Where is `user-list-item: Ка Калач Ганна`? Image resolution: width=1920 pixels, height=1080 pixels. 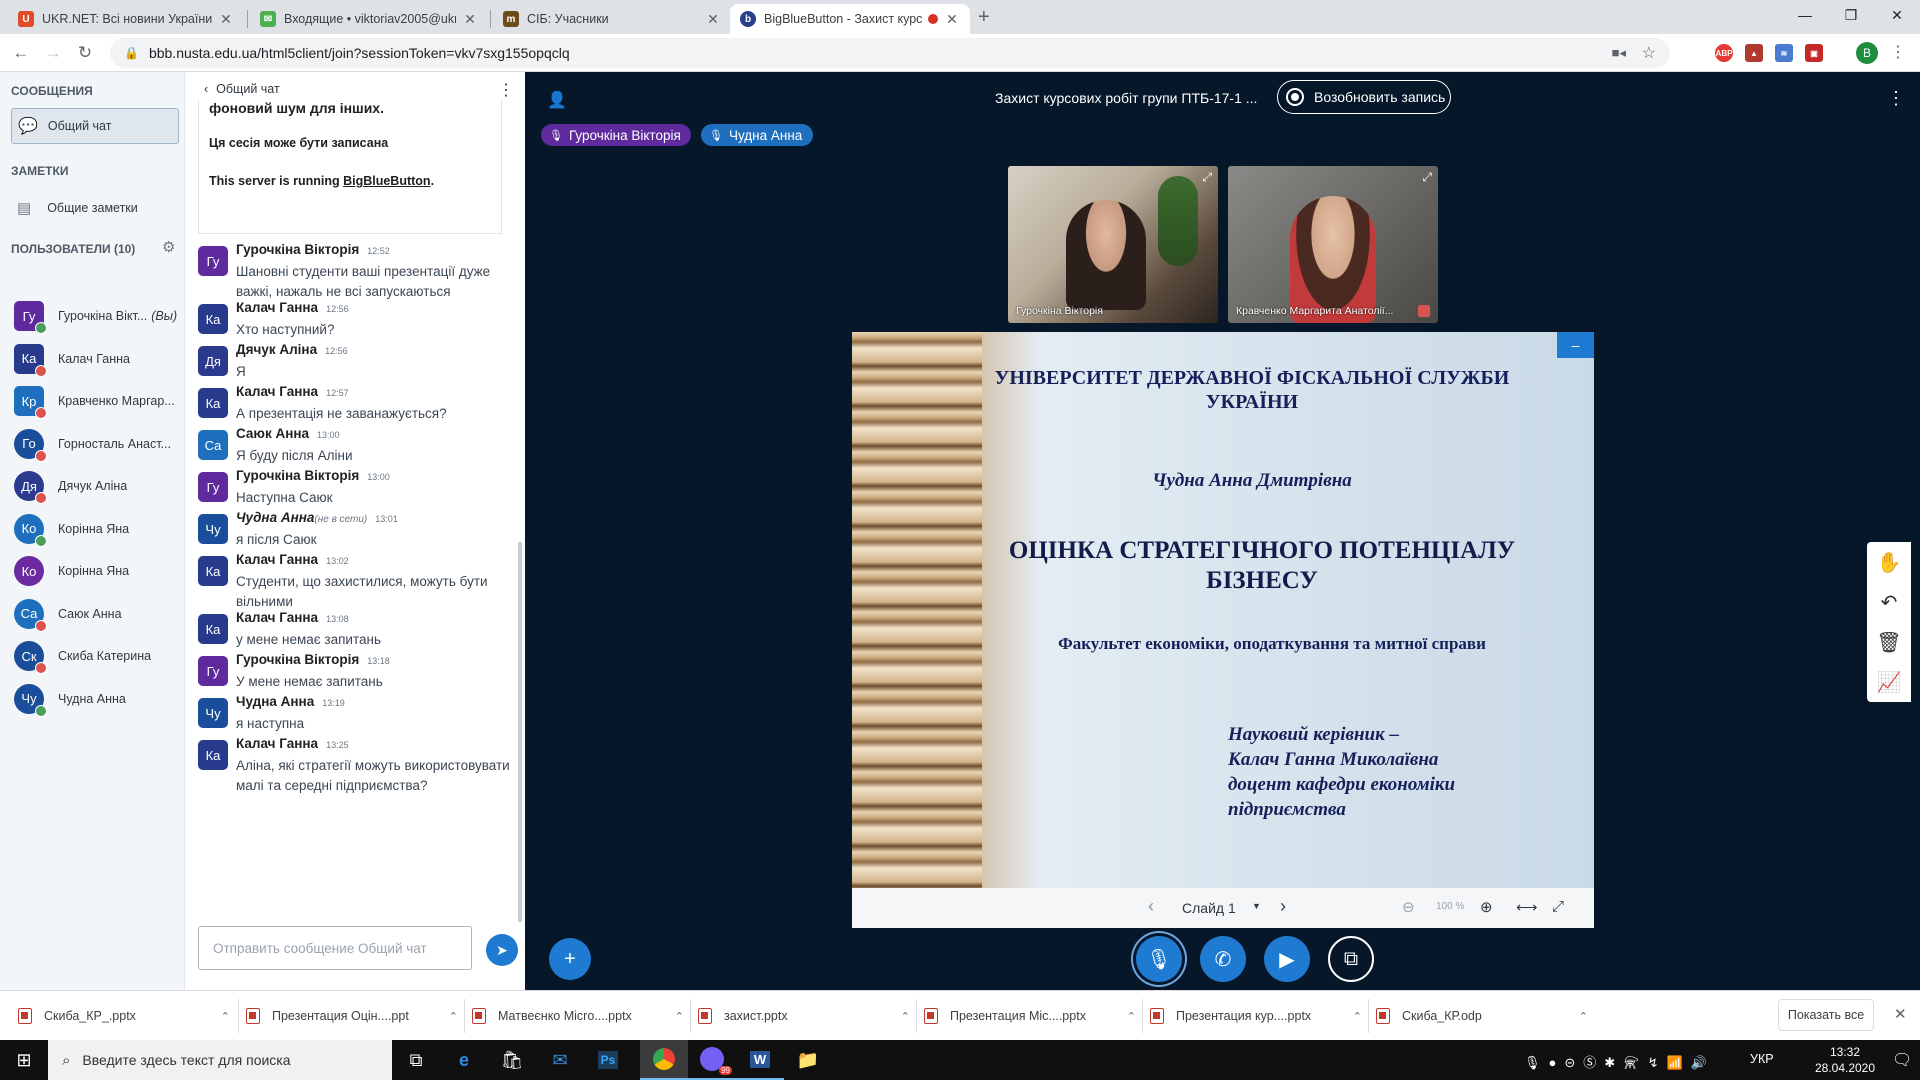
user-list-item: Ка Калач Ганна is located at coordinates (99, 359).